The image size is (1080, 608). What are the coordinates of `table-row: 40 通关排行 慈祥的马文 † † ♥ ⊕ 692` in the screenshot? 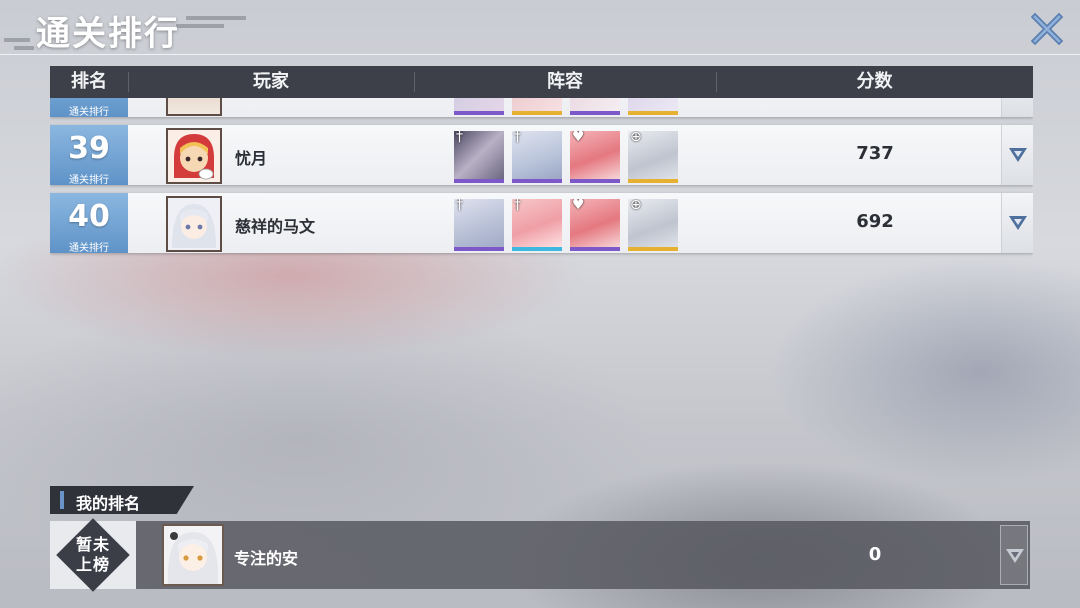 It's located at (541, 223).